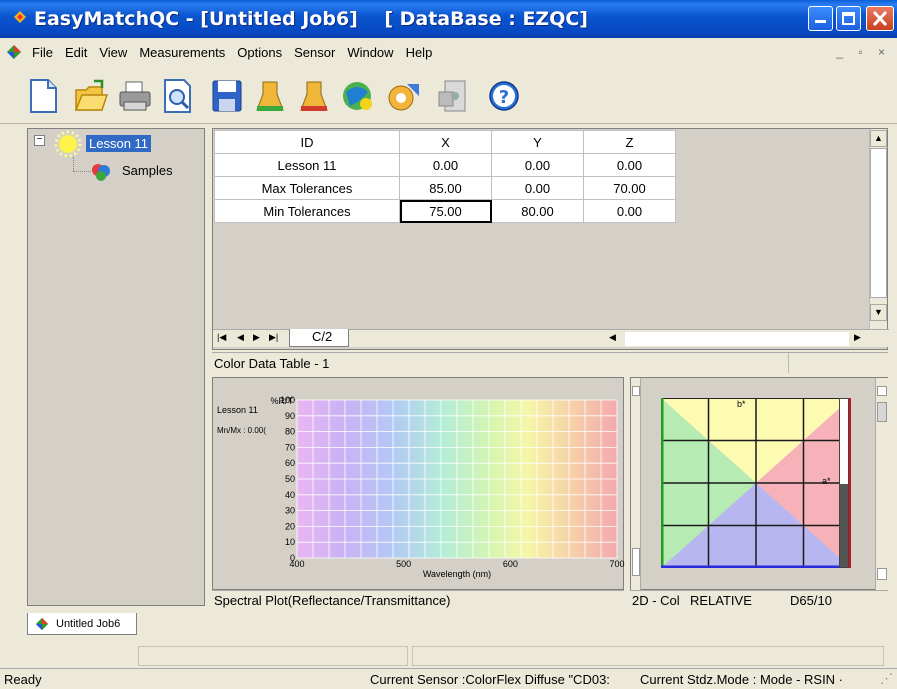 This screenshot has height=689, width=897. Describe the element at coordinates (113, 52) in the screenshot. I see `menu-view: View` at that location.